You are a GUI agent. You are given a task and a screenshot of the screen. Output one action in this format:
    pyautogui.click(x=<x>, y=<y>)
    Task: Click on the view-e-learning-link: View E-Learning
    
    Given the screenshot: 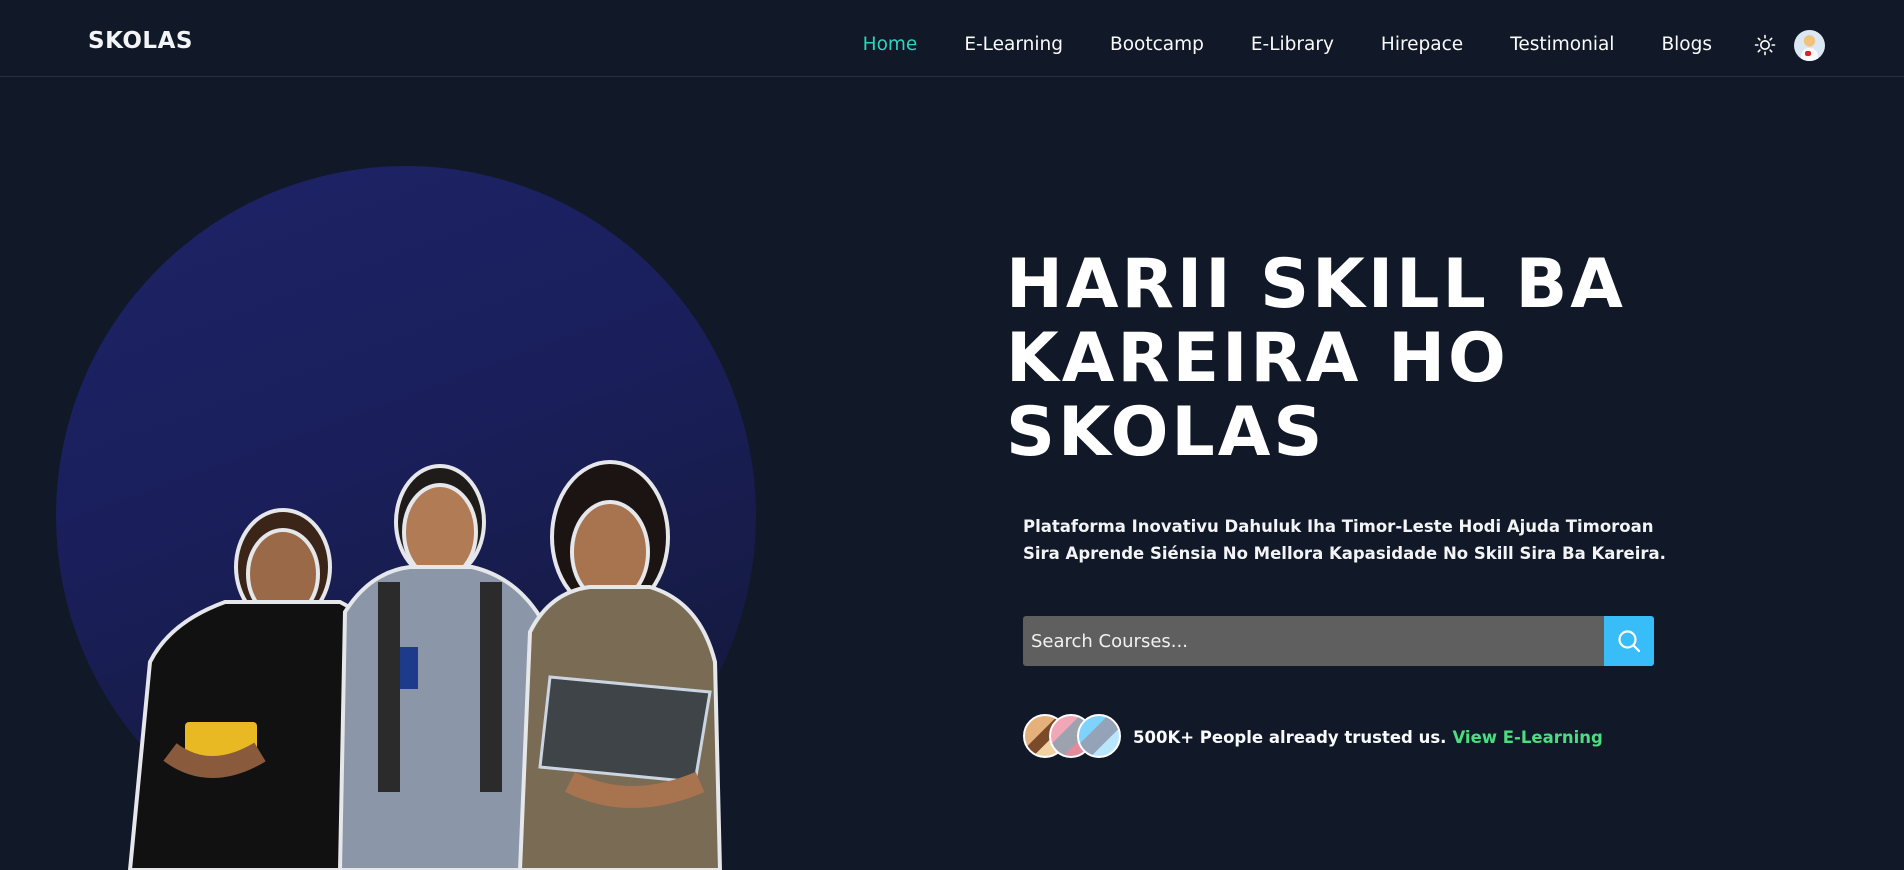 What is the action you would take?
    pyautogui.click(x=1527, y=737)
    